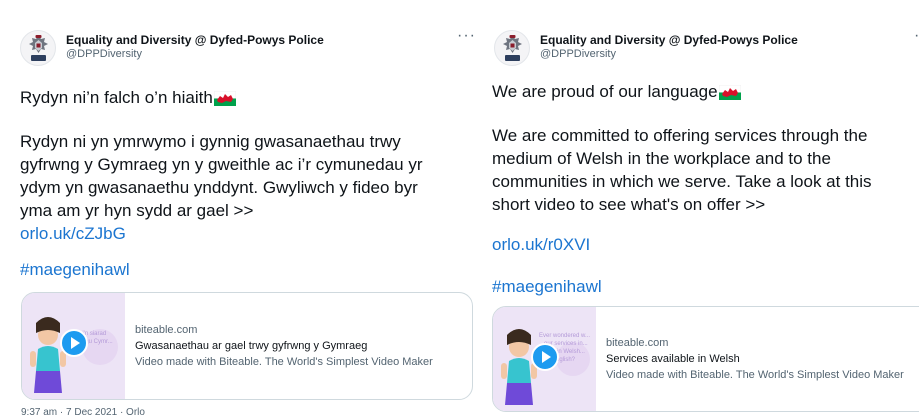 The height and width of the screenshot is (416, 919). Describe the element at coordinates (221, 233) in the screenshot. I see `tweet-link: orlo.uk/cZJbG` at that location.